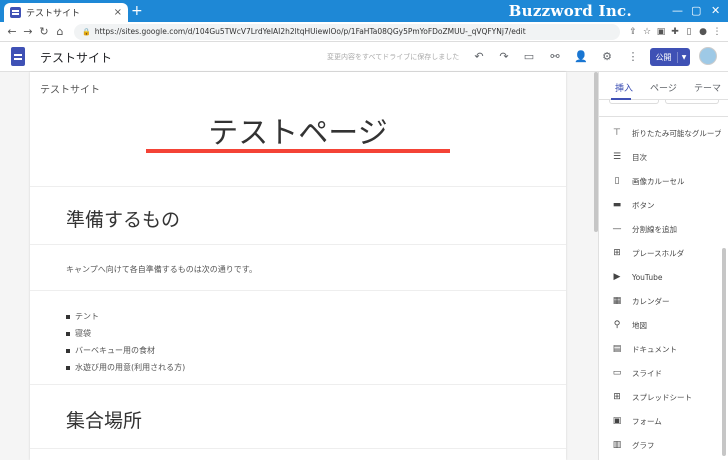 The image size is (728, 460). Describe the element at coordinates (125, 316) in the screenshot. I see `list-item: テント` at that location.